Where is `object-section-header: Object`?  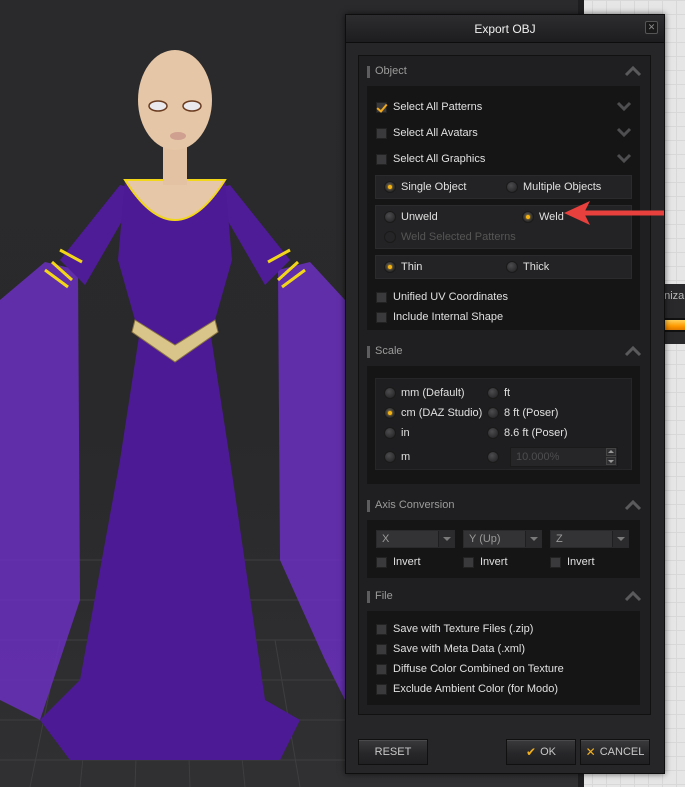
object-section-header: Object is located at coordinates (505, 72).